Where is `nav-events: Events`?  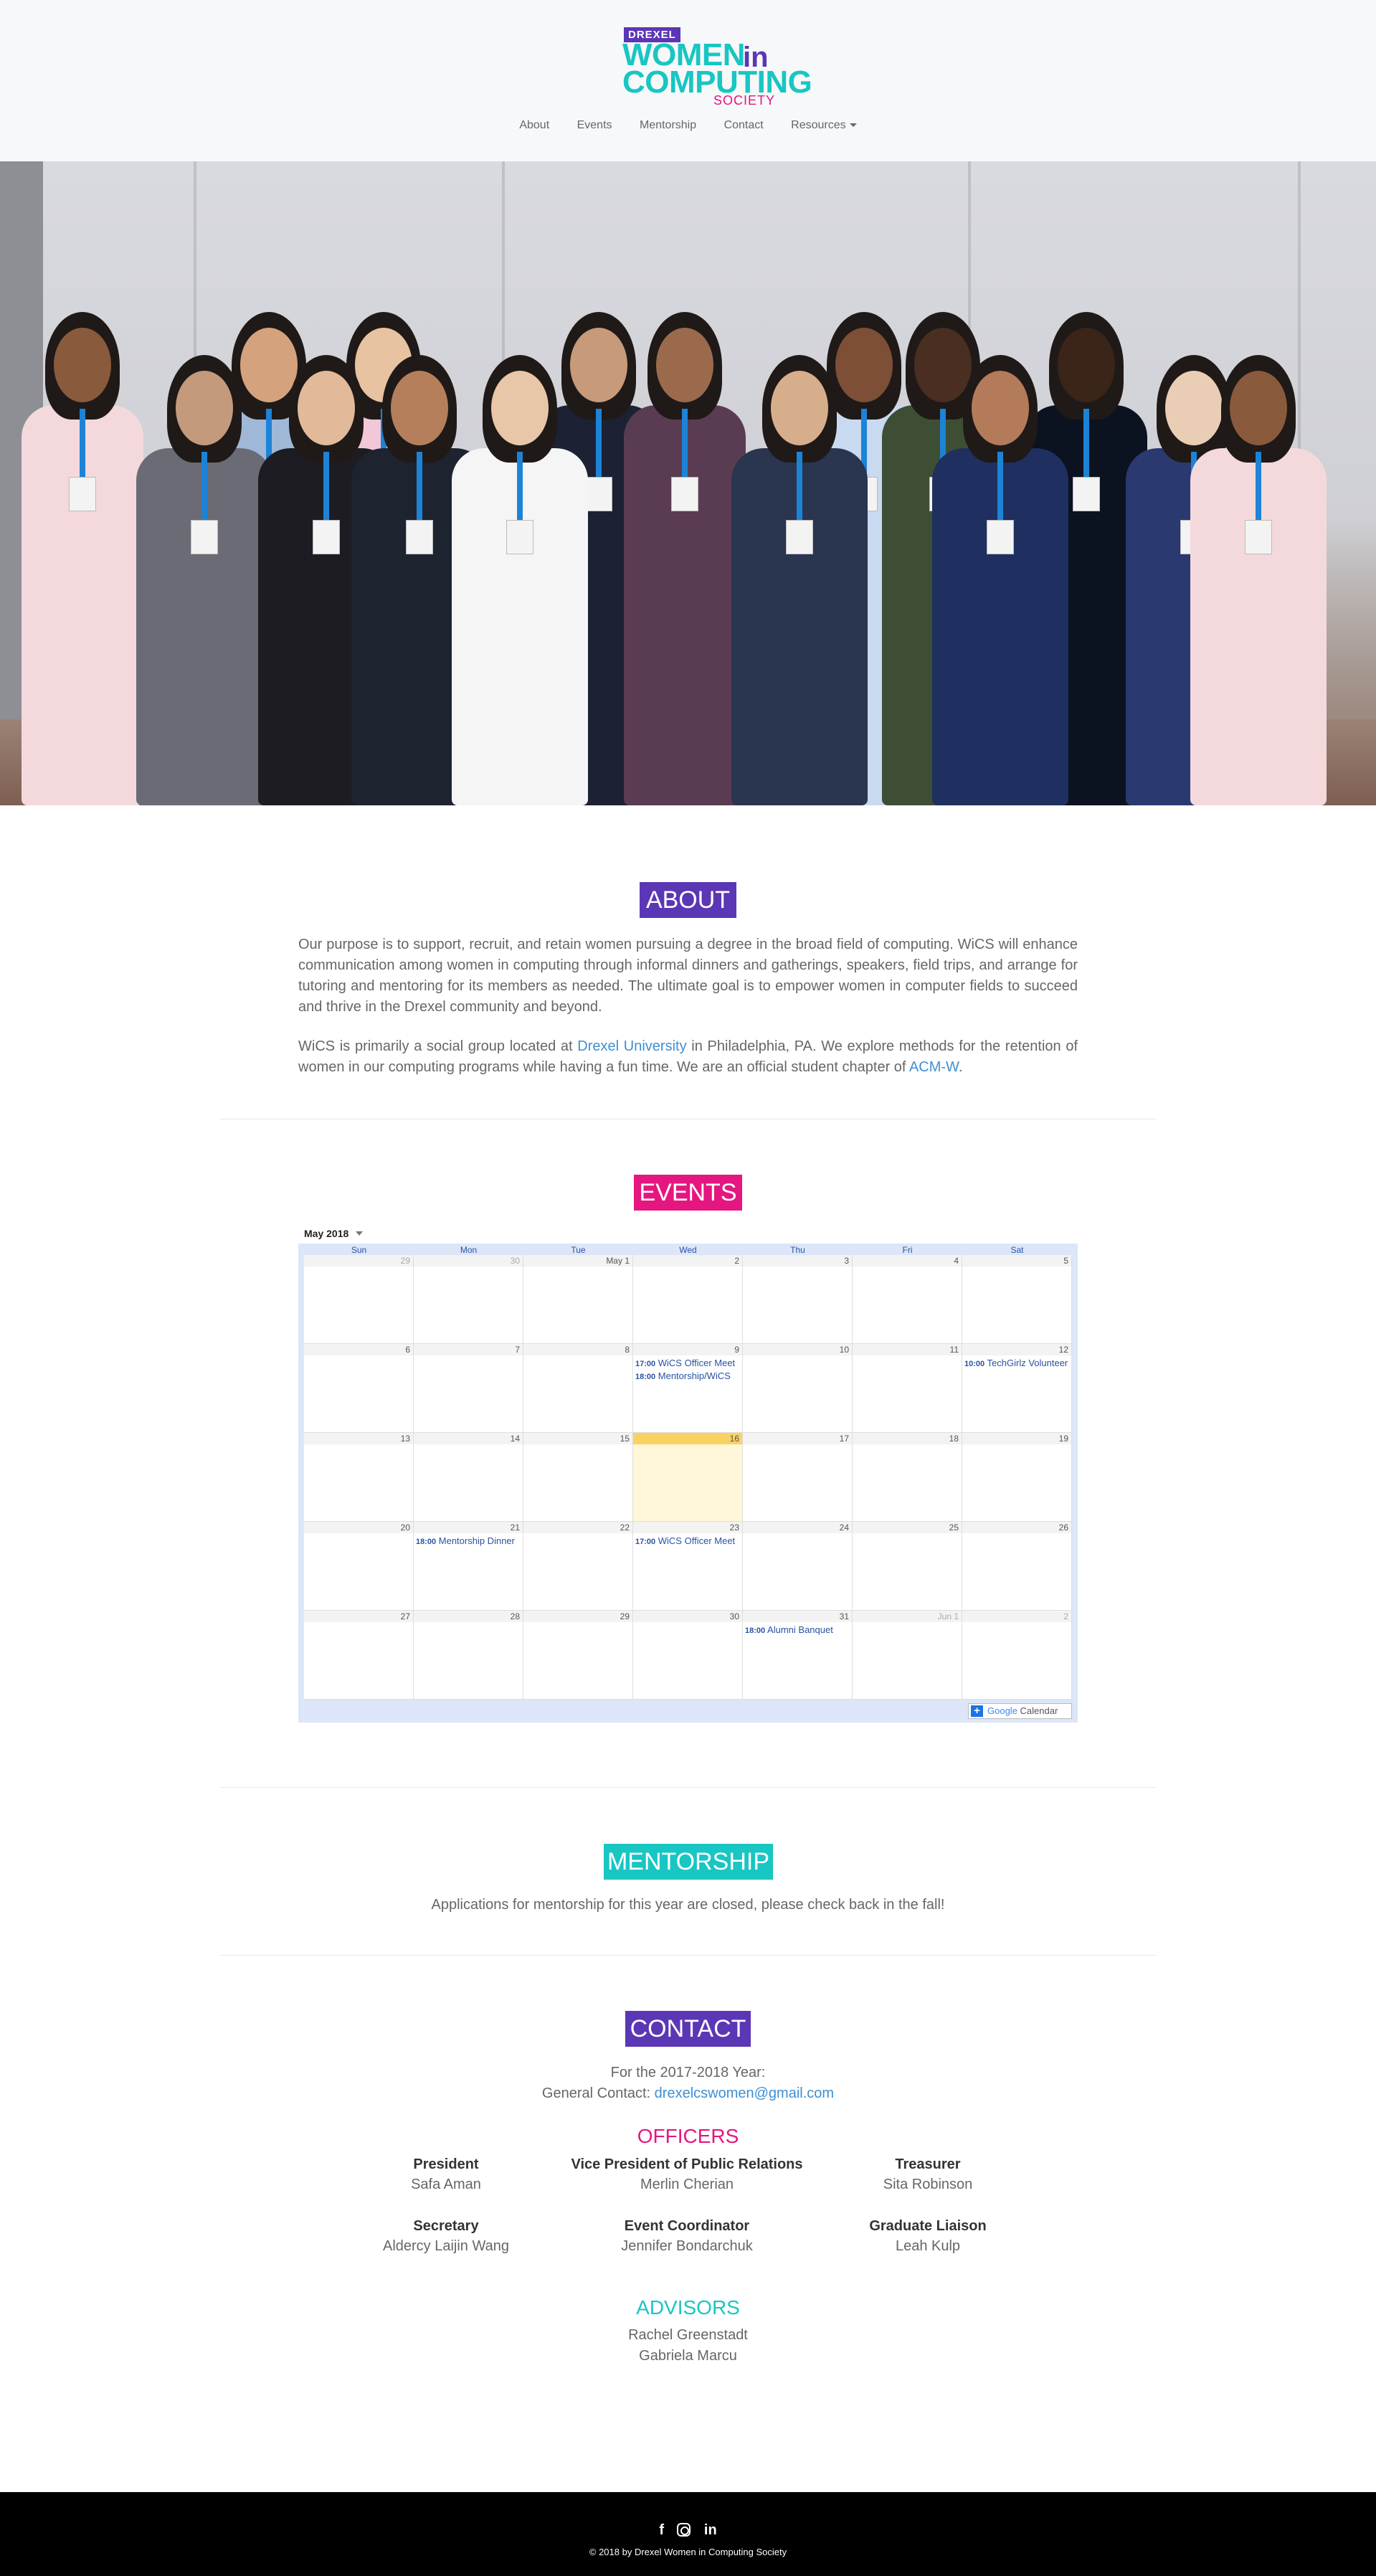 nav-events: Events is located at coordinates (595, 125).